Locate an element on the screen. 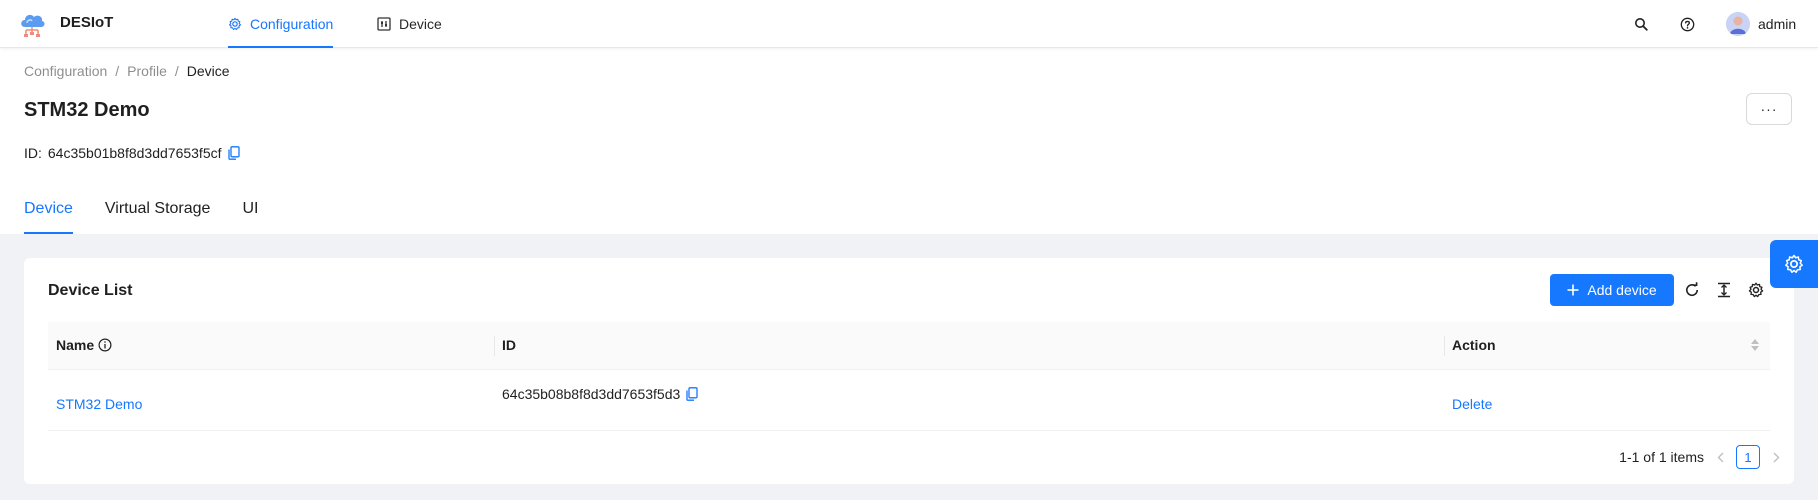  column-header-name: Name is located at coordinates (271, 346).